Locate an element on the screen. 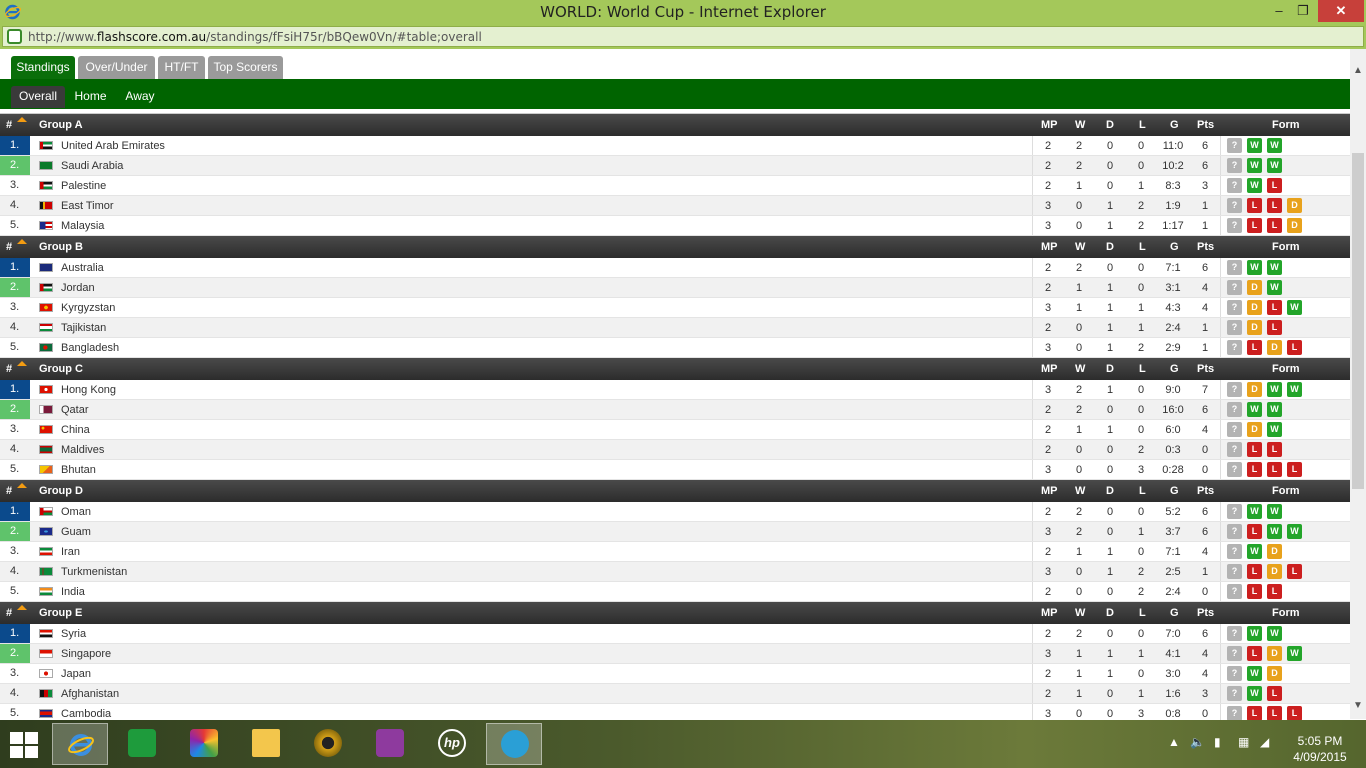 Image resolution: width=1366 pixels, height=768 pixels. close-button: ✕ is located at coordinates (1341, 11).